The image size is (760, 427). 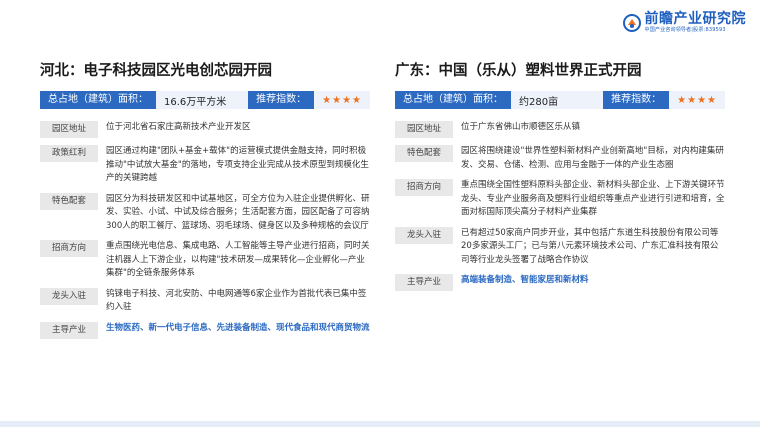 What do you see at coordinates (69, 153) in the screenshot?
I see `row-tag: 政策红利` at bounding box center [69, 153].